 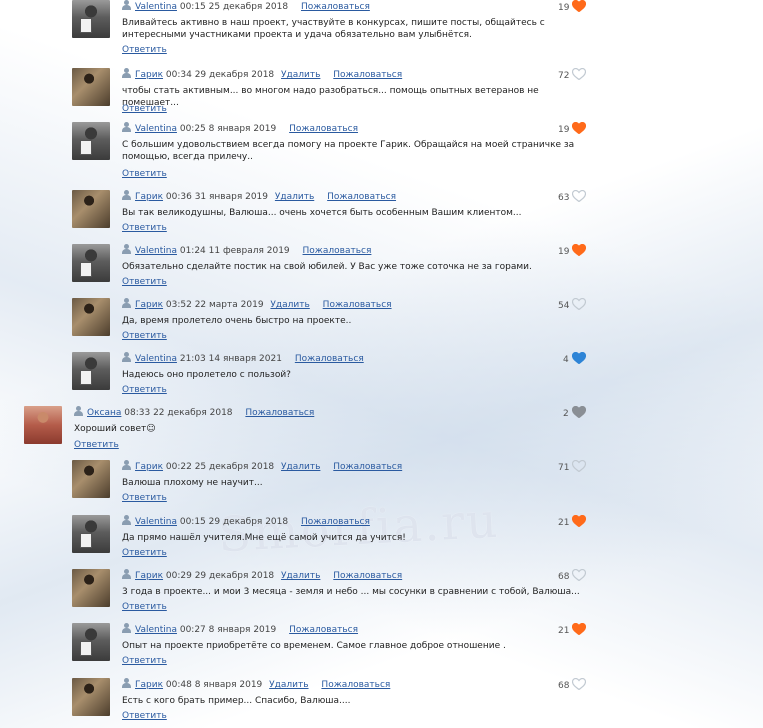 I want to click on like-counter: 4, so click(x=574, y=359).